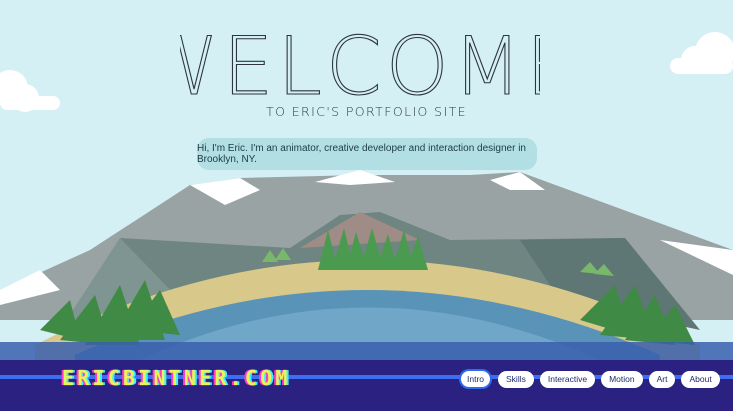  Describe the element at coordinates (366, 111) in the screenshot. I see `page-subtitle: TO ERIC'S PORTFOLIO SITE` at that location.